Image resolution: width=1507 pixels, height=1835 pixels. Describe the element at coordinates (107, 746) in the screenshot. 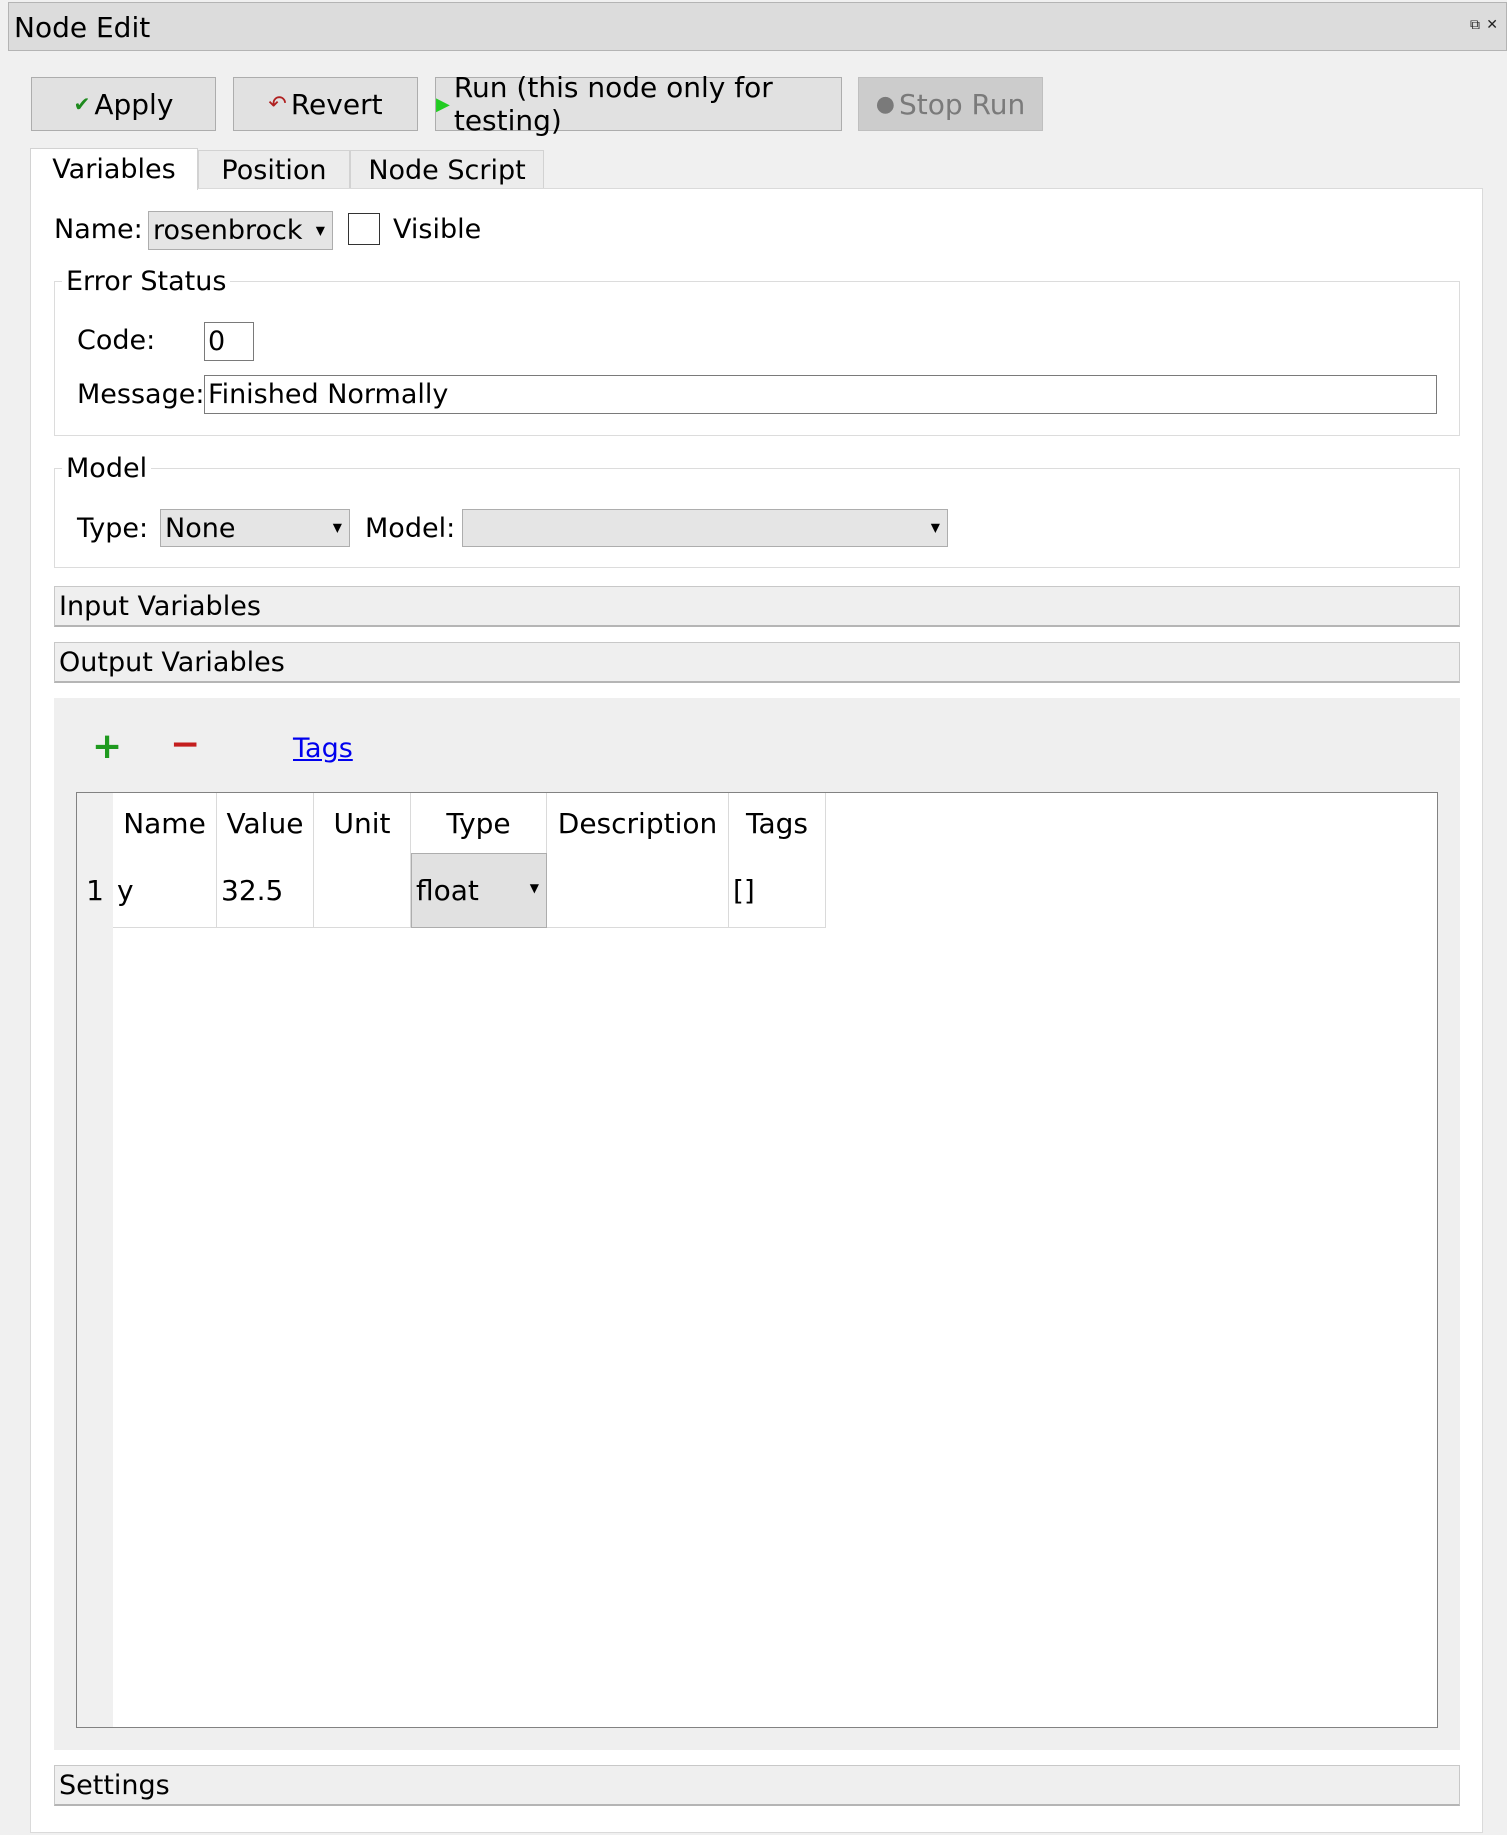

I see `plus-icon: +` at that location.